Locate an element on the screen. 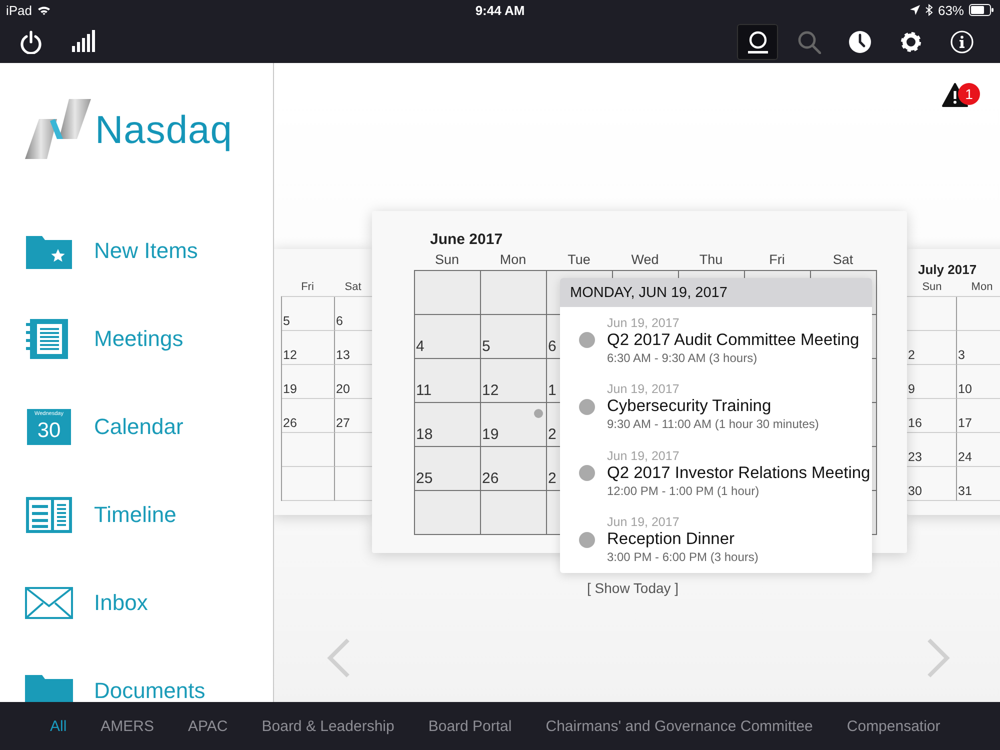 The width and height of the screenshot is (1000, 750). notification-badge: 1 is located at coordinates (969, 94).